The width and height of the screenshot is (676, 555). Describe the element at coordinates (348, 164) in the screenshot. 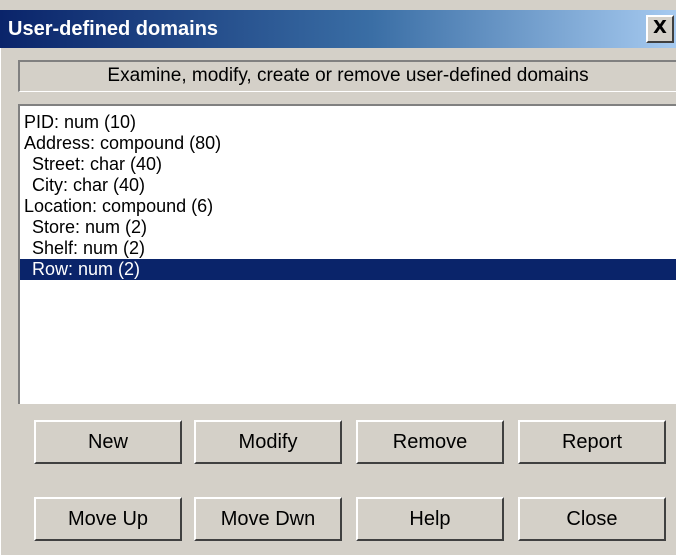

I see `list-item: Street: char (40)` at that location.